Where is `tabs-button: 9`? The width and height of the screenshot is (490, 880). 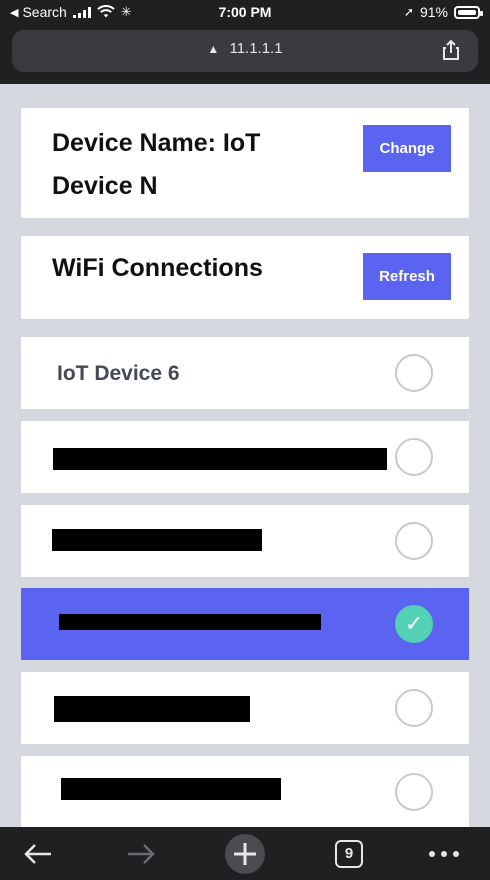 tabs-button: 9 is located at coordinates (349, 853).